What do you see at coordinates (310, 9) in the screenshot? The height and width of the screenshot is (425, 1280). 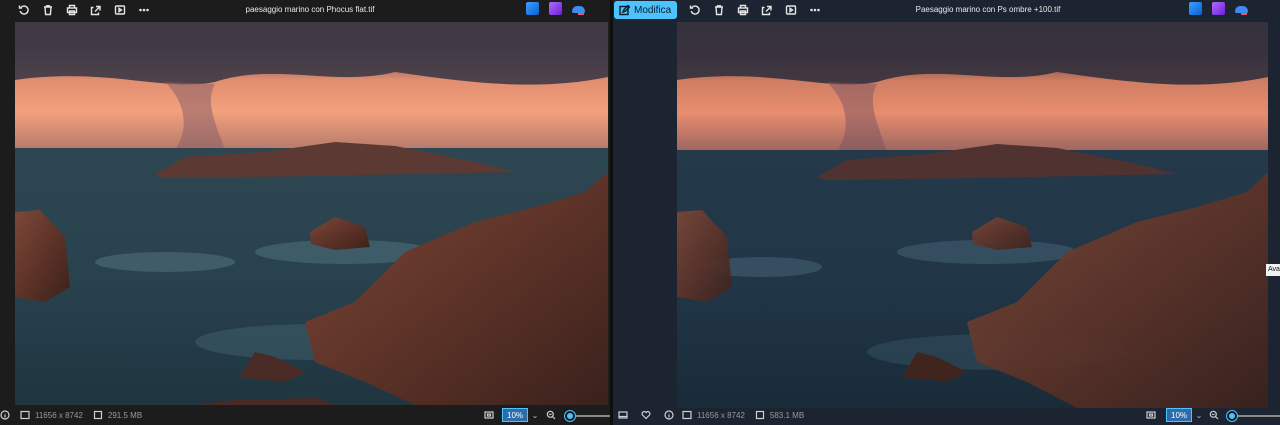 I see `left-file-title: paesaggio marino con Phocus flat.tif` at bounding box center [310, 9].